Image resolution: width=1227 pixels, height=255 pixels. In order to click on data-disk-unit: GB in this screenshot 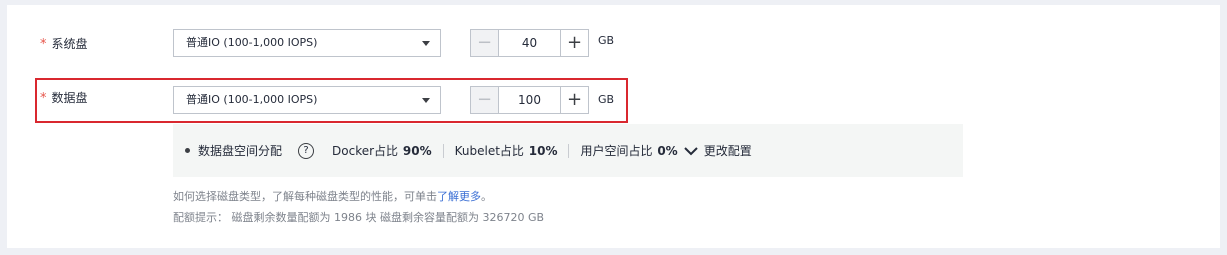, I will do `click(606, 99)`.